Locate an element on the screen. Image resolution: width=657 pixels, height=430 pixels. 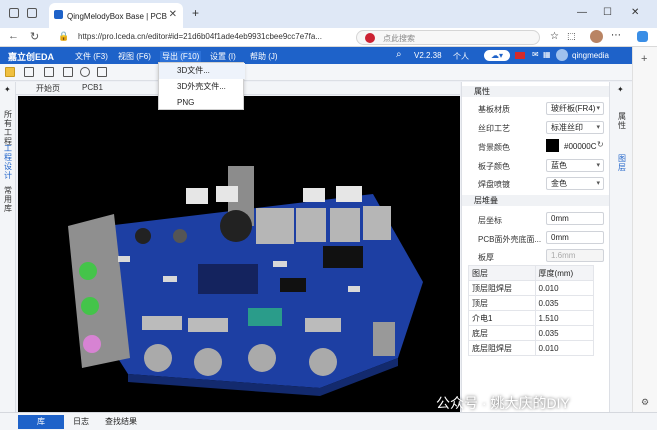
copilot-icon is located at coordinates (642, 36).